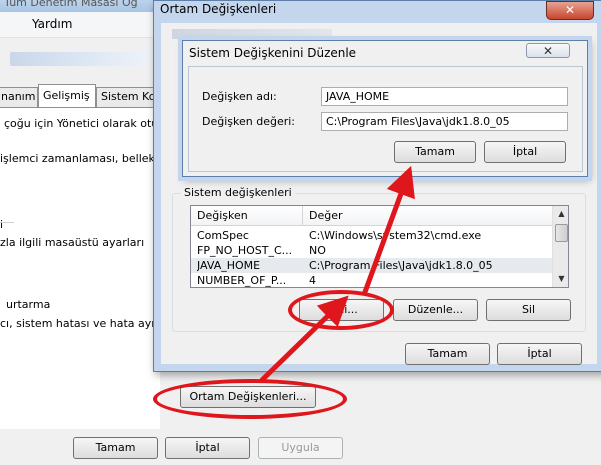 This screenshot has height=465, width=601. I want to click on arrow-to-edit-dialog, so click(388, 230).